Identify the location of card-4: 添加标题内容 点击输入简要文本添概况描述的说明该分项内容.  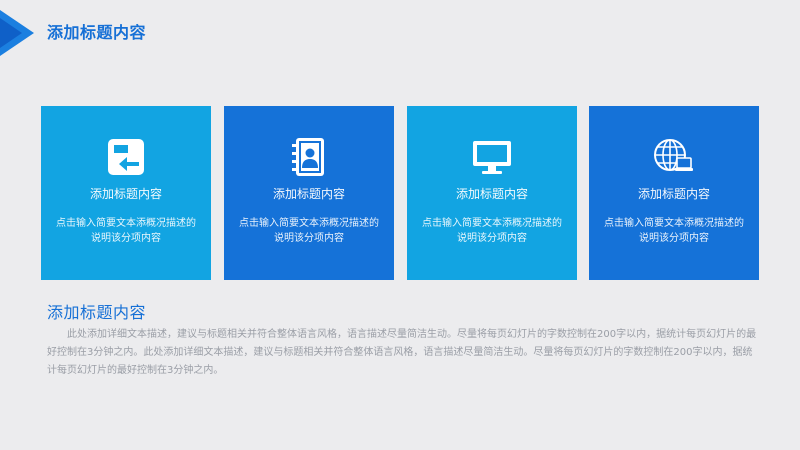
(674, 193).